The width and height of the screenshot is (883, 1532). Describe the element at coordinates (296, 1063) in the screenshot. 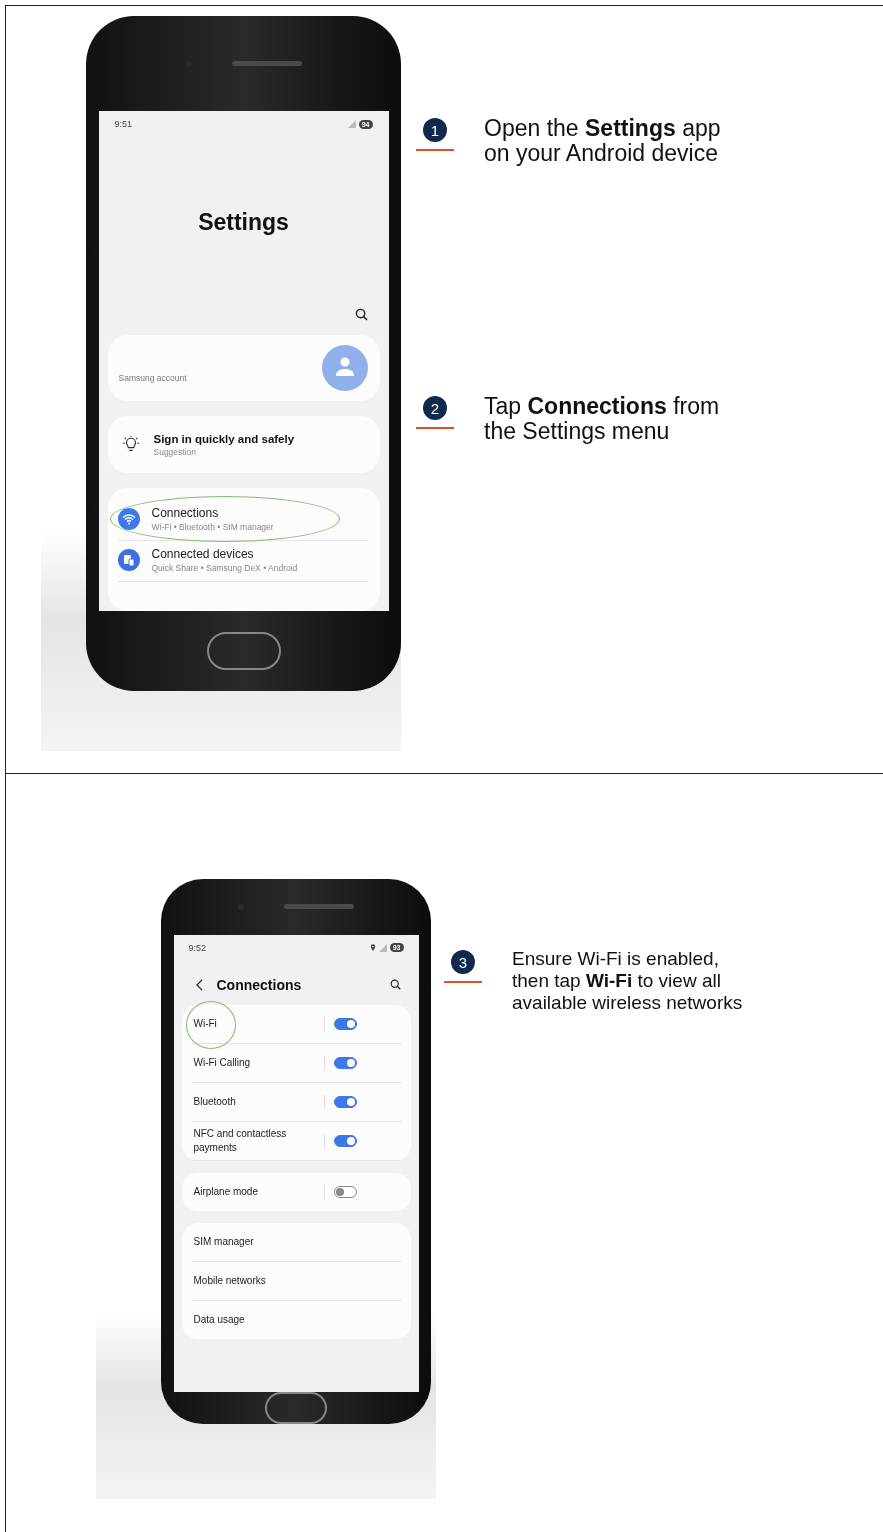

I see `connection-row: Wi-Fi Calling` at that location.